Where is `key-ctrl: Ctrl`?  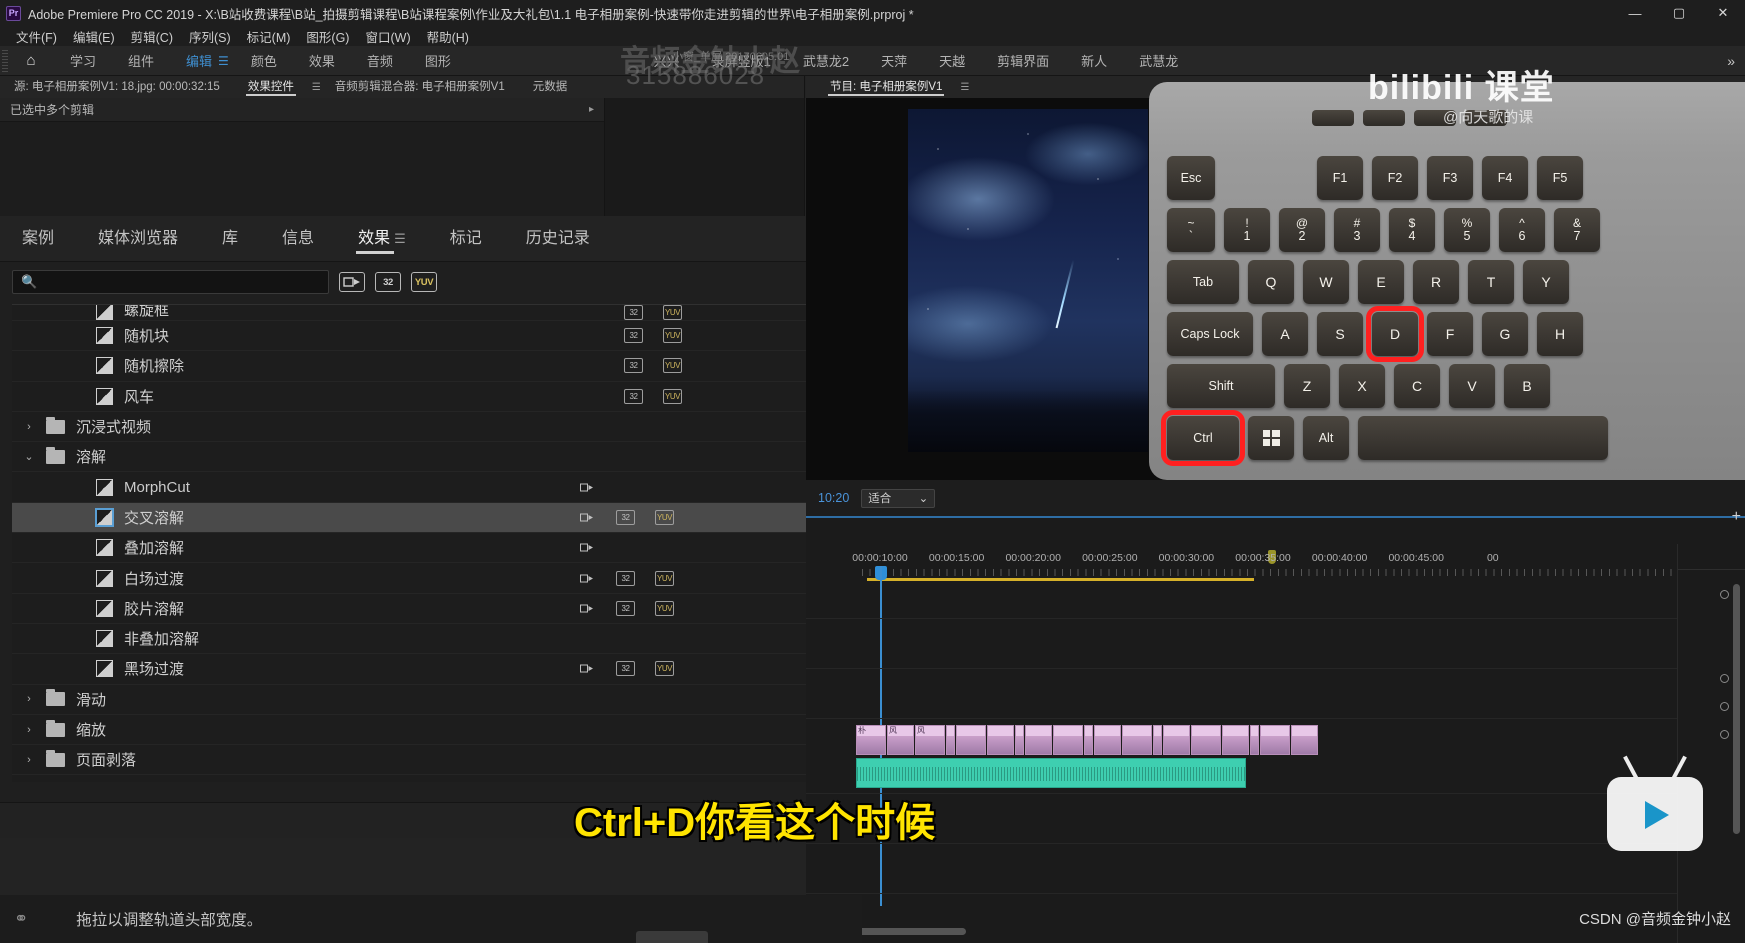 key-ctrl: Ctrl is located at coordinates (1203, 438).